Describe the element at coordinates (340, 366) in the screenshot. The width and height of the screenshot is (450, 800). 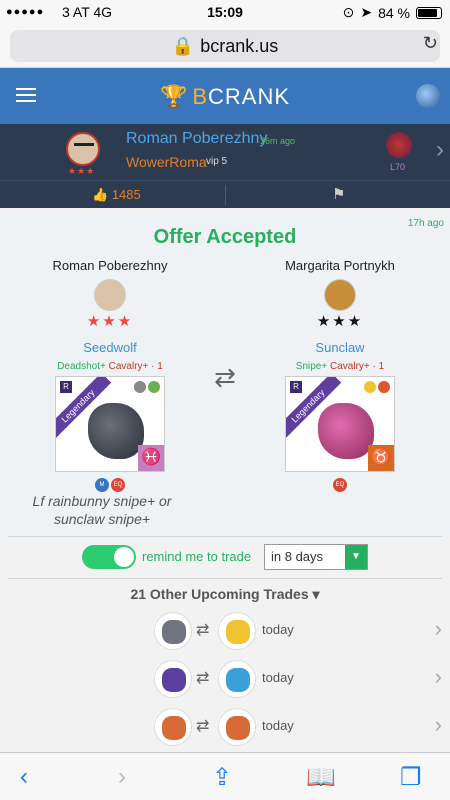
I see `dragon-traits: Snipe+ Cavalry+ · 1` at that location.